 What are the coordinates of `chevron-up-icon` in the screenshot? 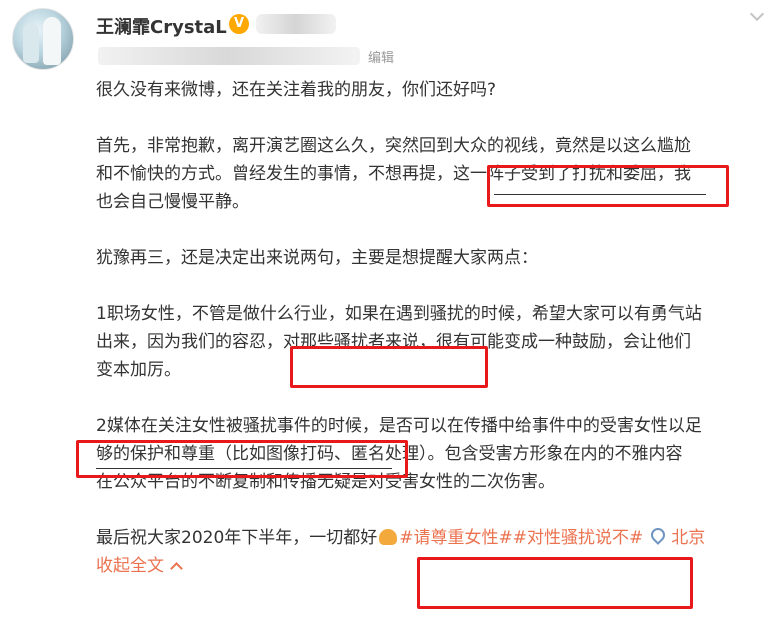 It's located at (176, 568).